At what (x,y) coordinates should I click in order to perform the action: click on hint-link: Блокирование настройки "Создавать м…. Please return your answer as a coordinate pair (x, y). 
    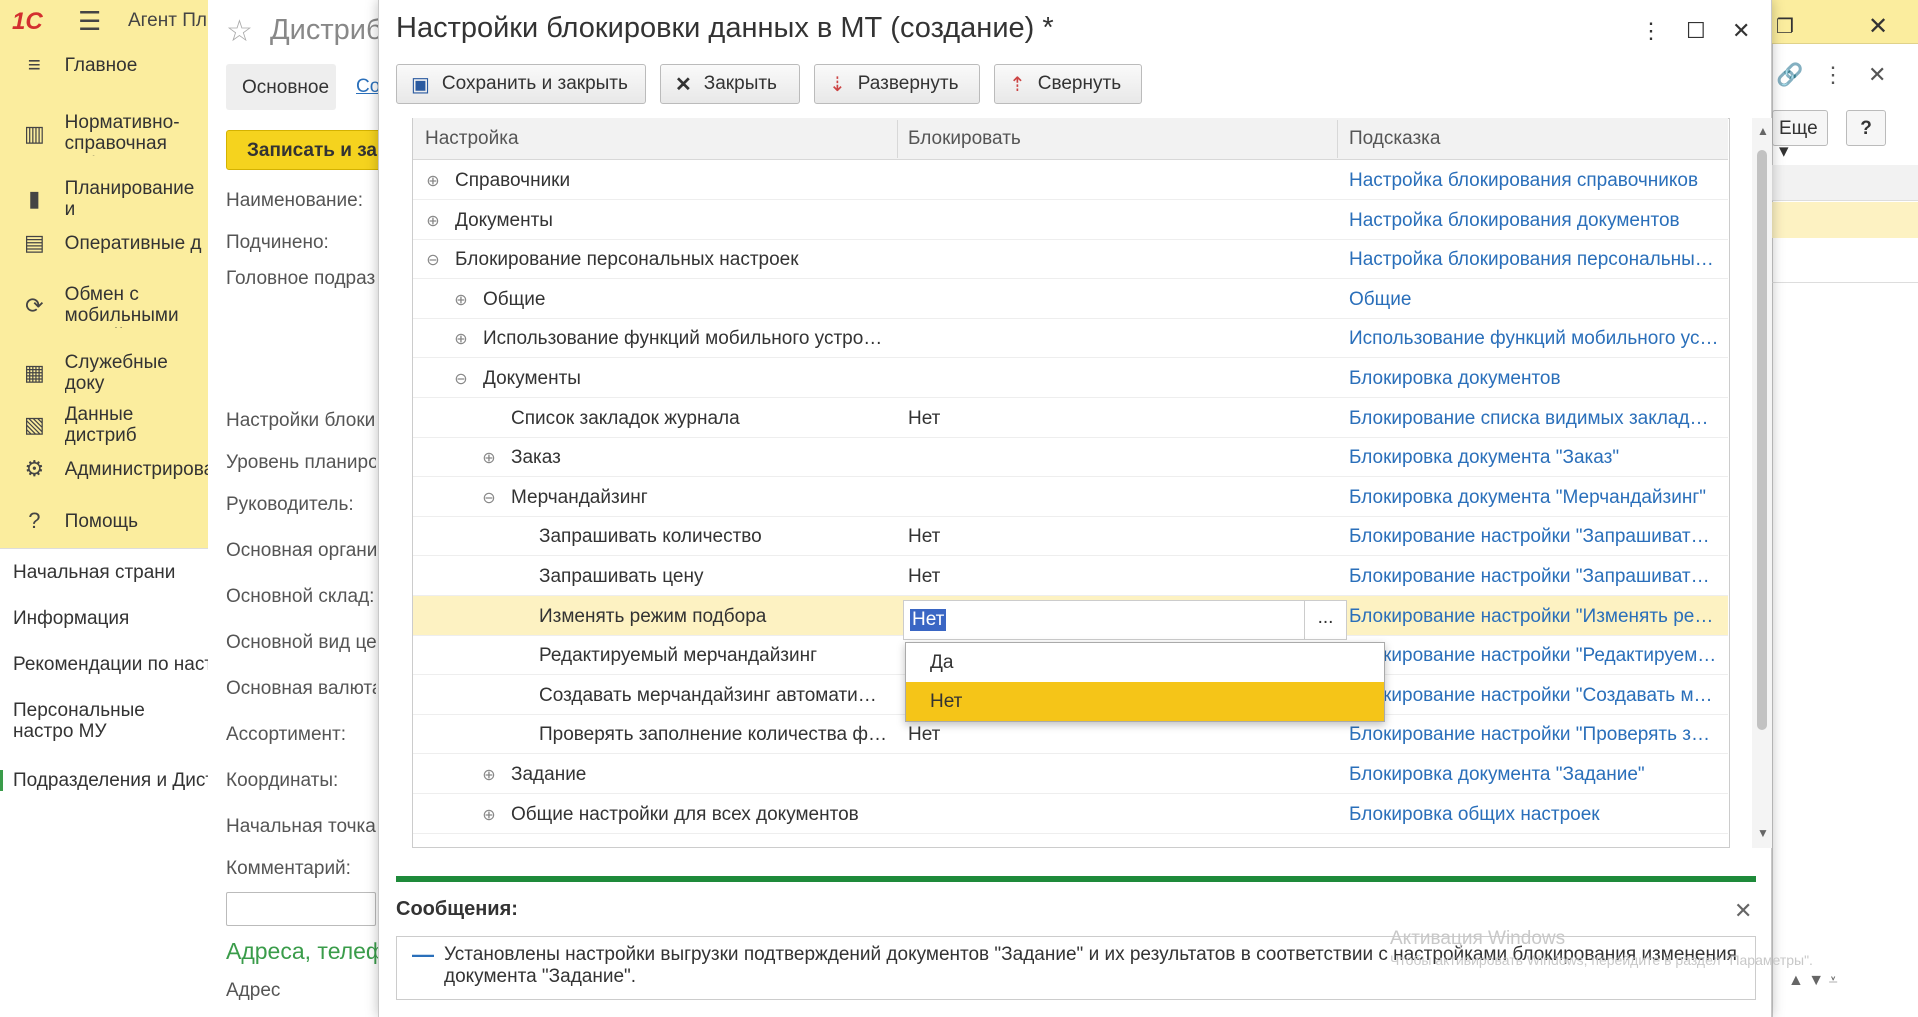
    Looking at the image, I should click on (1534, 696).